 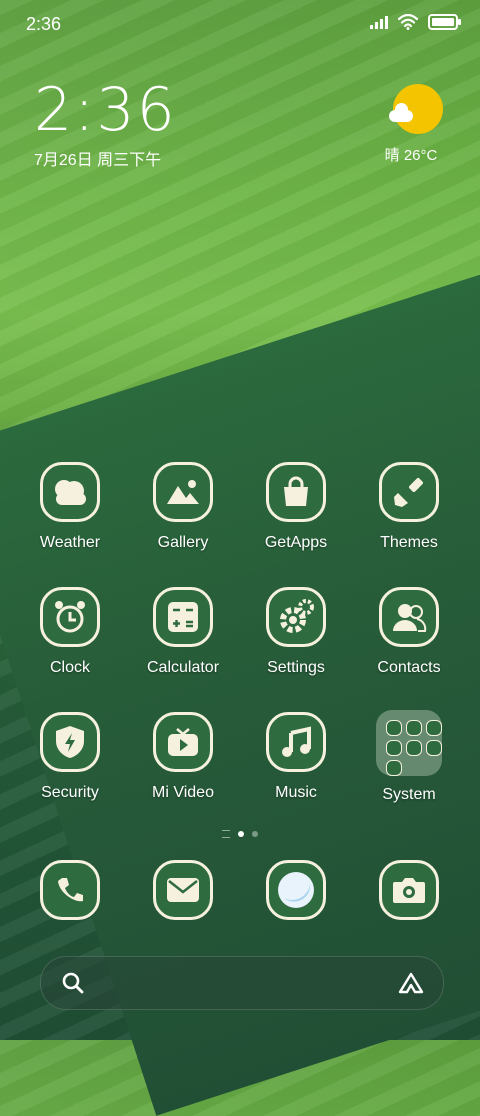 I want to click on app-settings: Settings, so click(x=296, y=632).